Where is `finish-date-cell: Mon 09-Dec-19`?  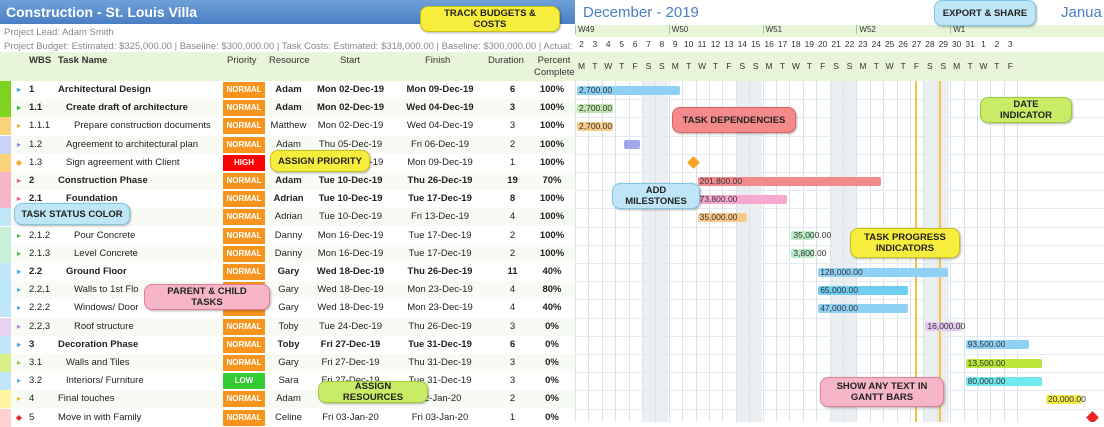
finish-date-cell: Mon 09-Dec-19 is located at coordinates (440, 163).